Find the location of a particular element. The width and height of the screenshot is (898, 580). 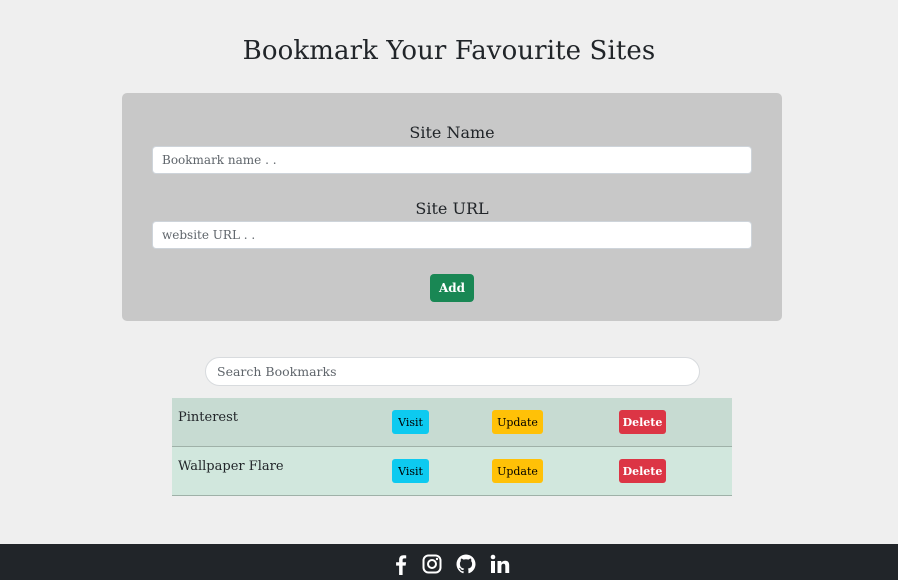

table-row: Pinterest Visit Update Delete is located at coordinates (452, 422).